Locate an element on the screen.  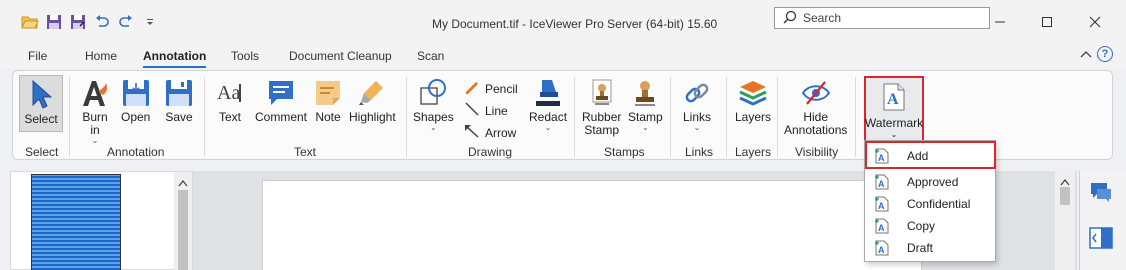
right-side-toolbar is located at coordinates (1102, 220).